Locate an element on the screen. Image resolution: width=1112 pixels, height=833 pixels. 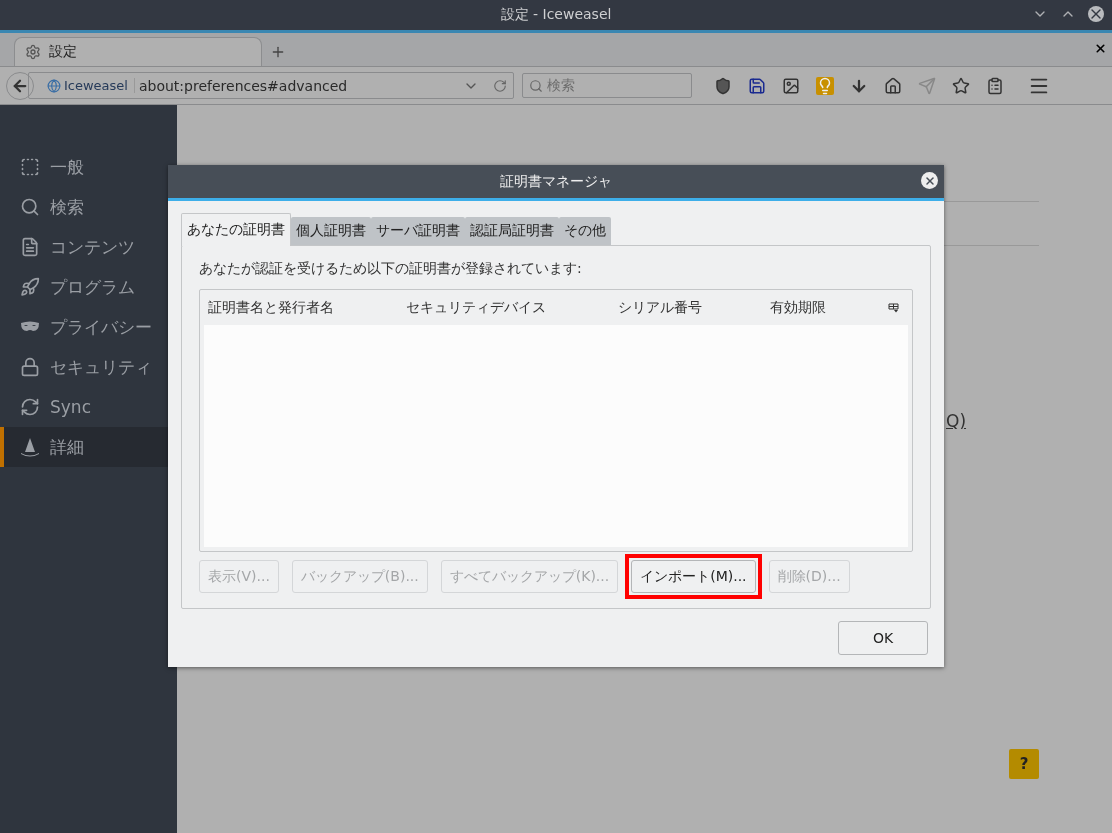
close-button is located at coordinates (929, 180).